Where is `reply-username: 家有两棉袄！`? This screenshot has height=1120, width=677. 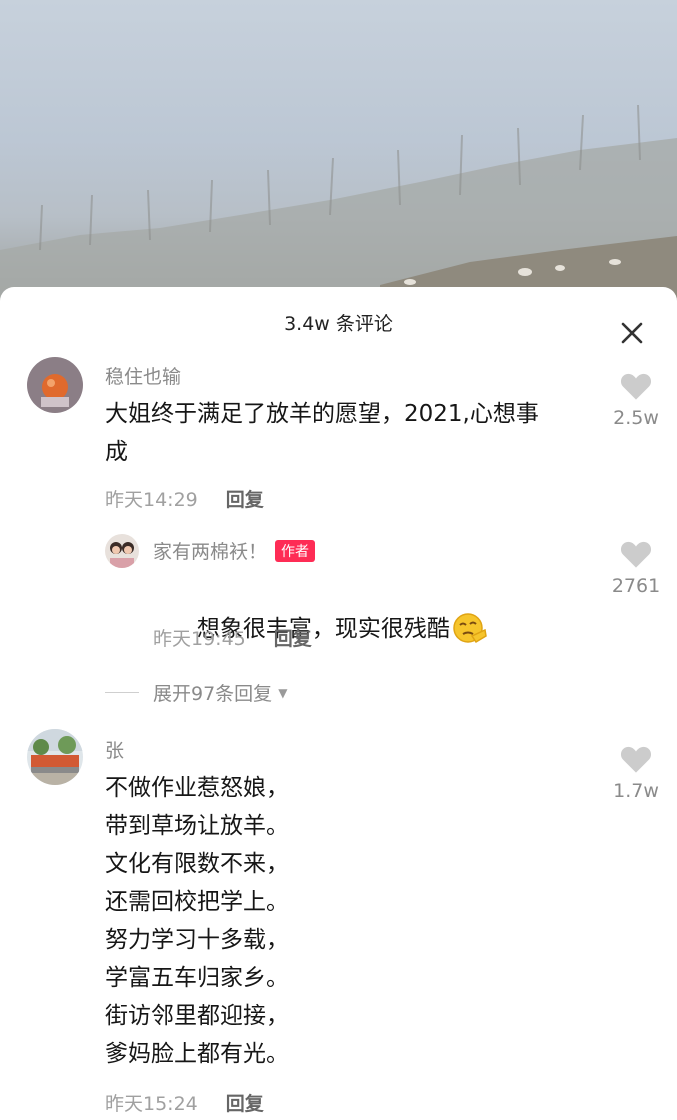 reply-username: 家有两棉袄！ is located at coordinates (210, 552).